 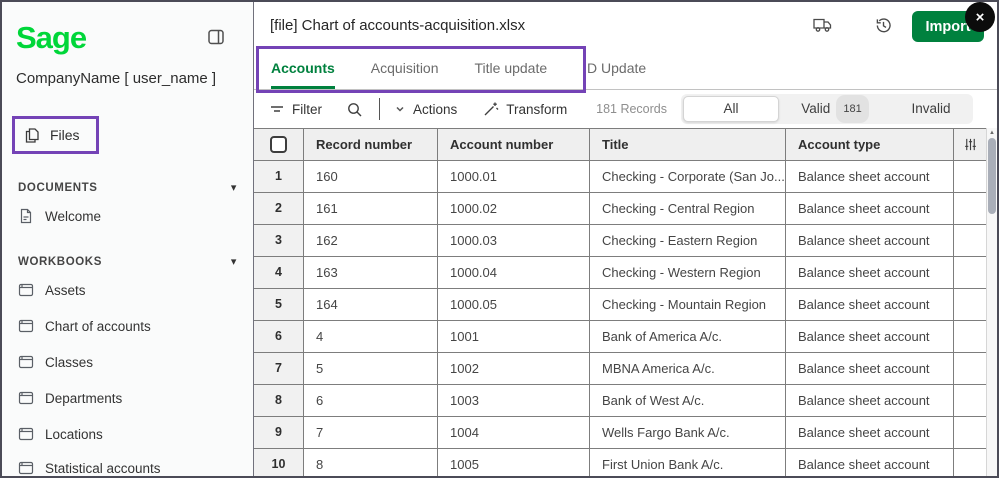 I want to click on transform-button: Transform, so click(x=525, y=109).